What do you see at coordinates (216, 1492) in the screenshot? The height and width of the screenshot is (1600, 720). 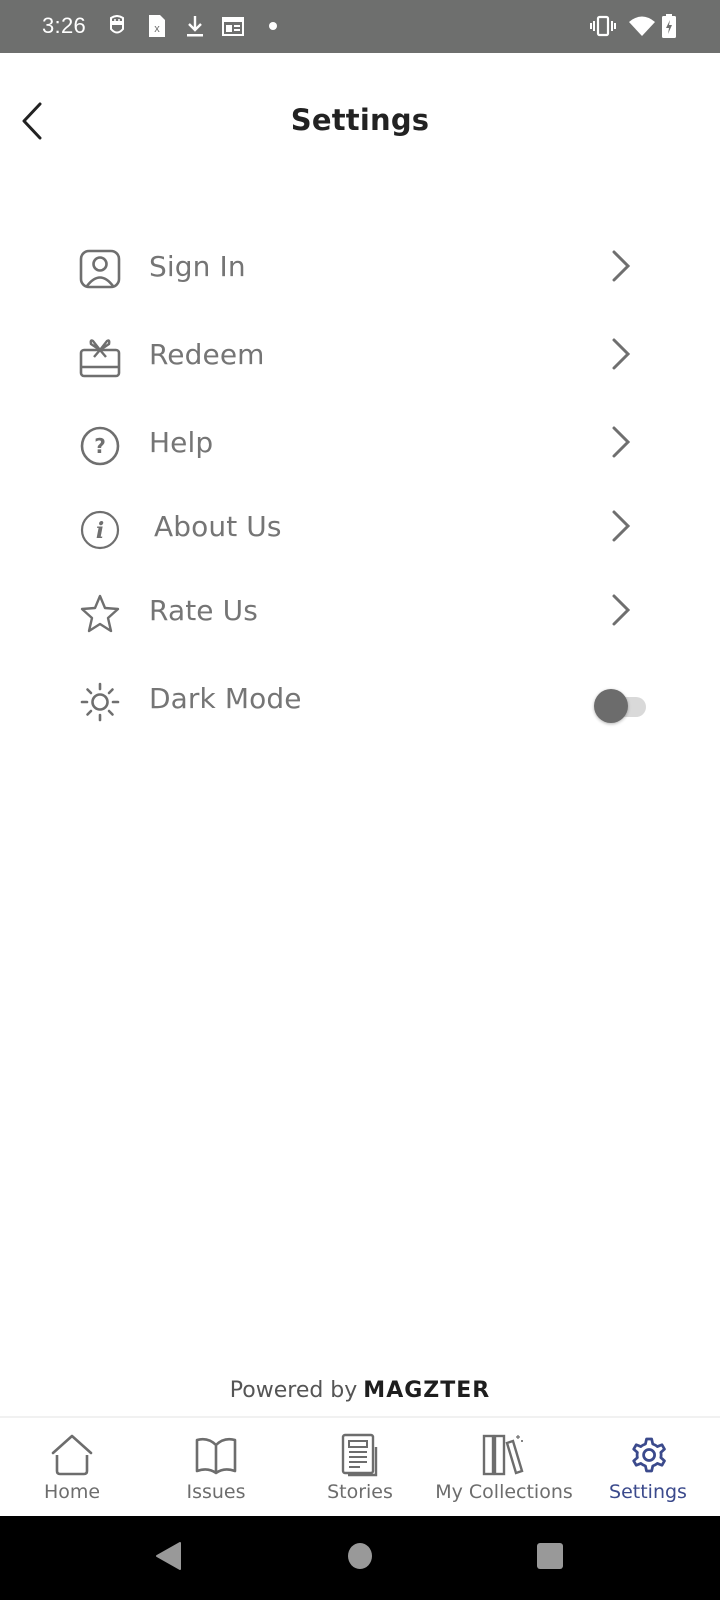 I see `nav-label: Issues` at bounding box center [216, 1492].